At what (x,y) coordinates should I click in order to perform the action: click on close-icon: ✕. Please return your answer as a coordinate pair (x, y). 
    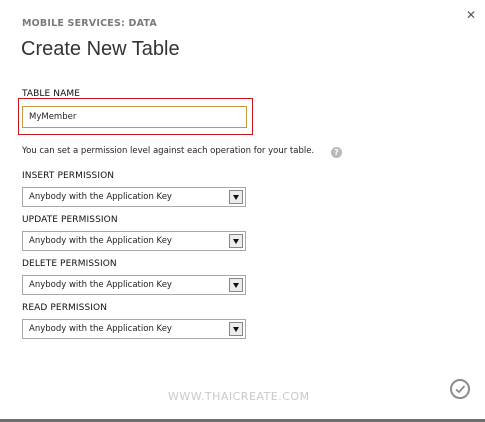
    Looking at the image, I should click on (471, 15).